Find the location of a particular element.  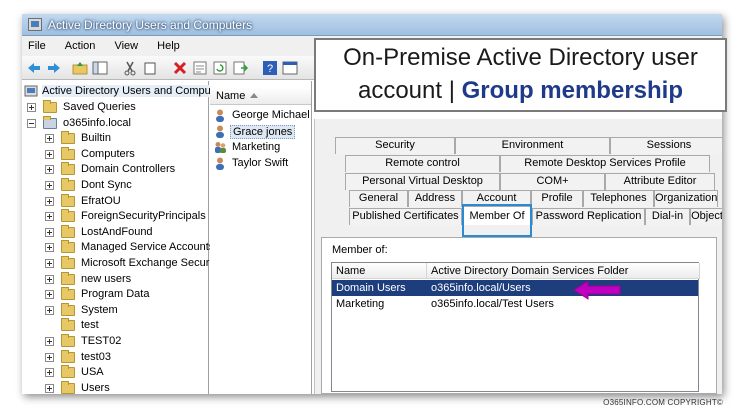

tree-item-label: o365info.local is located at coordinates (97, 122).